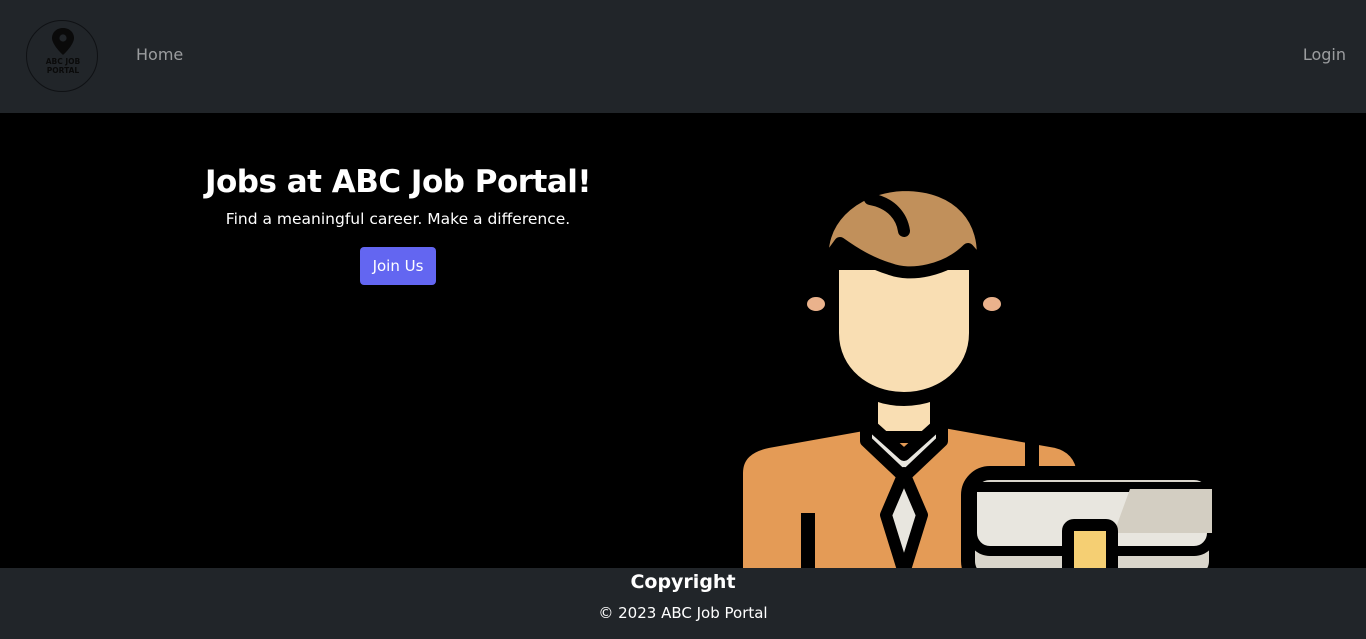 This screenshot has height=639, width=1366. Describe the element at coordinates (159, 55) in the screenshot. I see `nav-home-link: Home` at that location.